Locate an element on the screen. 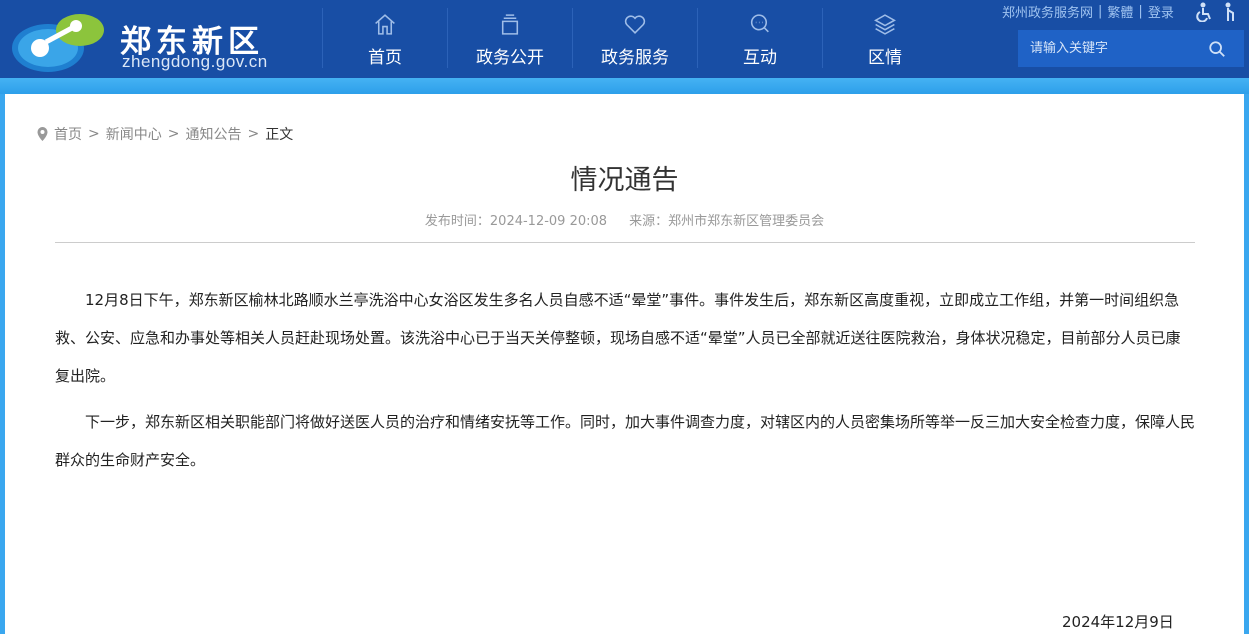  link-login: 登录 is located at coordinates (1161, 11).